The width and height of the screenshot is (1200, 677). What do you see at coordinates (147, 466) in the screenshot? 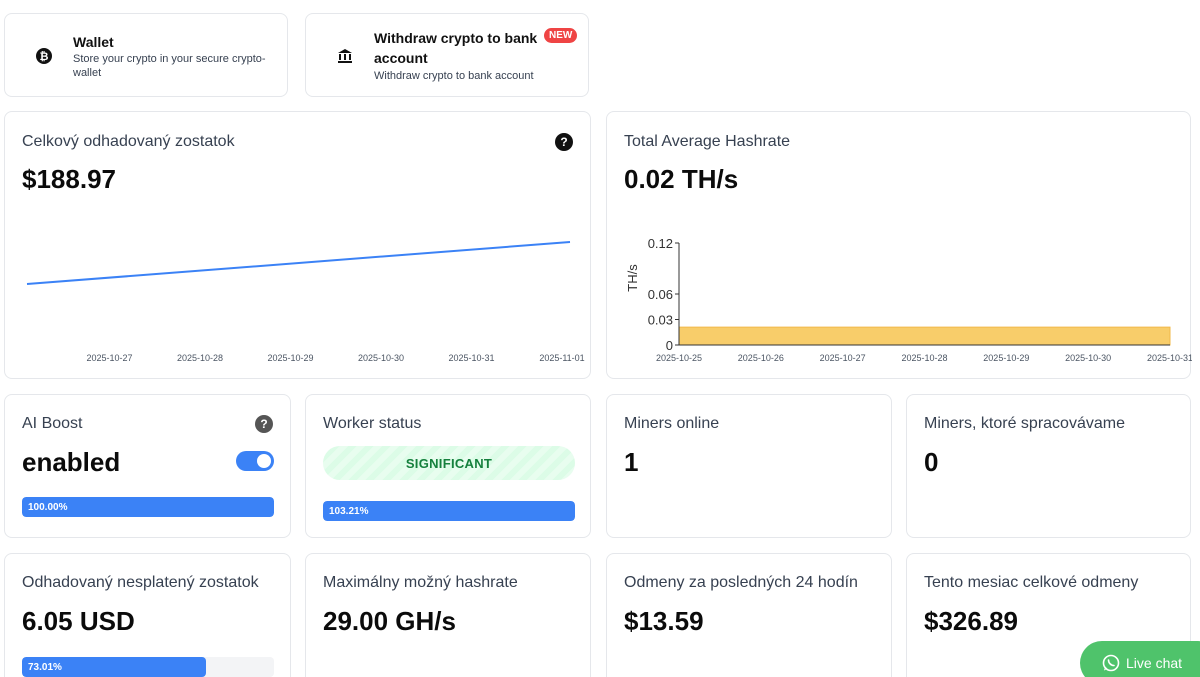
I see `ai-boost-card: AI Boost ? enabled 100.00%` at bounding box center [147, 466].